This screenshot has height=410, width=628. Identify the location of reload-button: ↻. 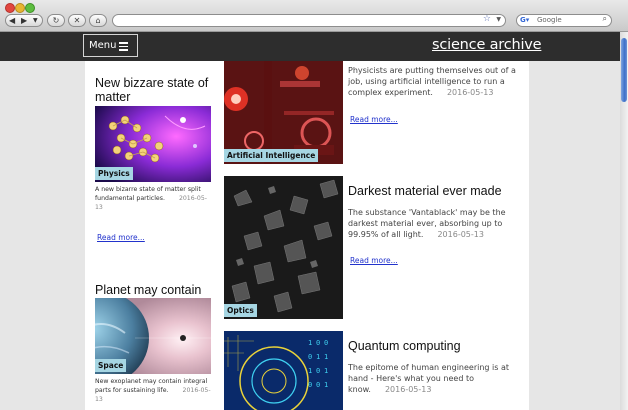
(56, 20).